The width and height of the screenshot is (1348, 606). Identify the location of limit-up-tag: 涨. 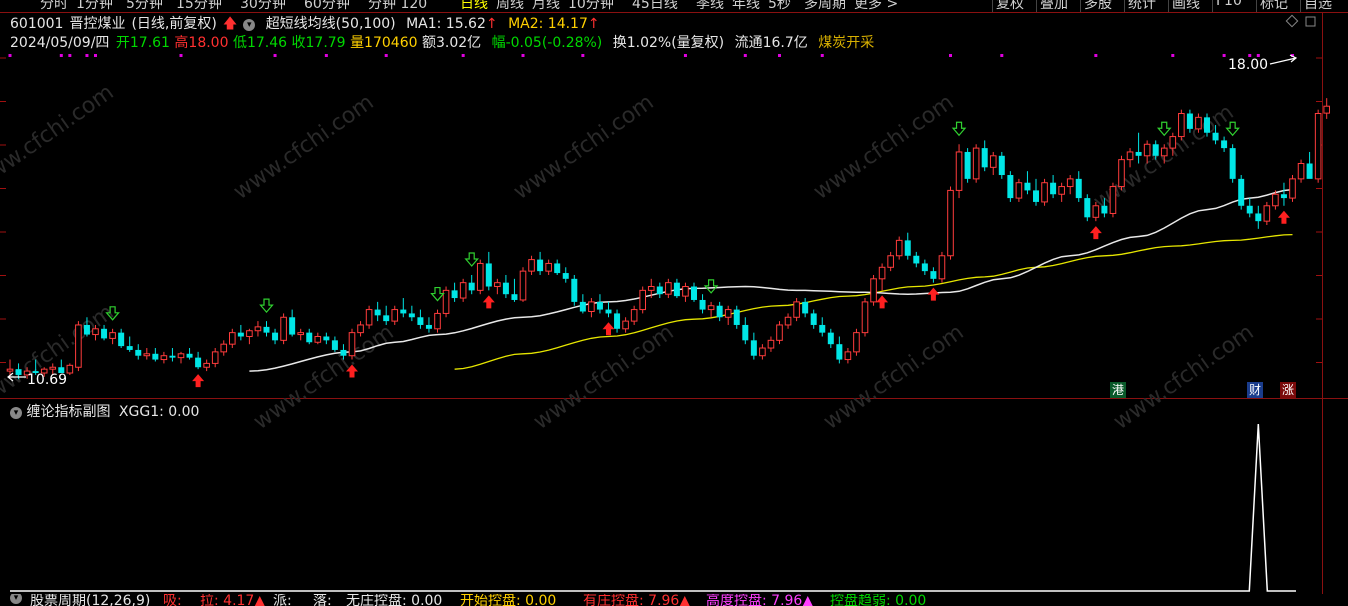
(1288, 390).